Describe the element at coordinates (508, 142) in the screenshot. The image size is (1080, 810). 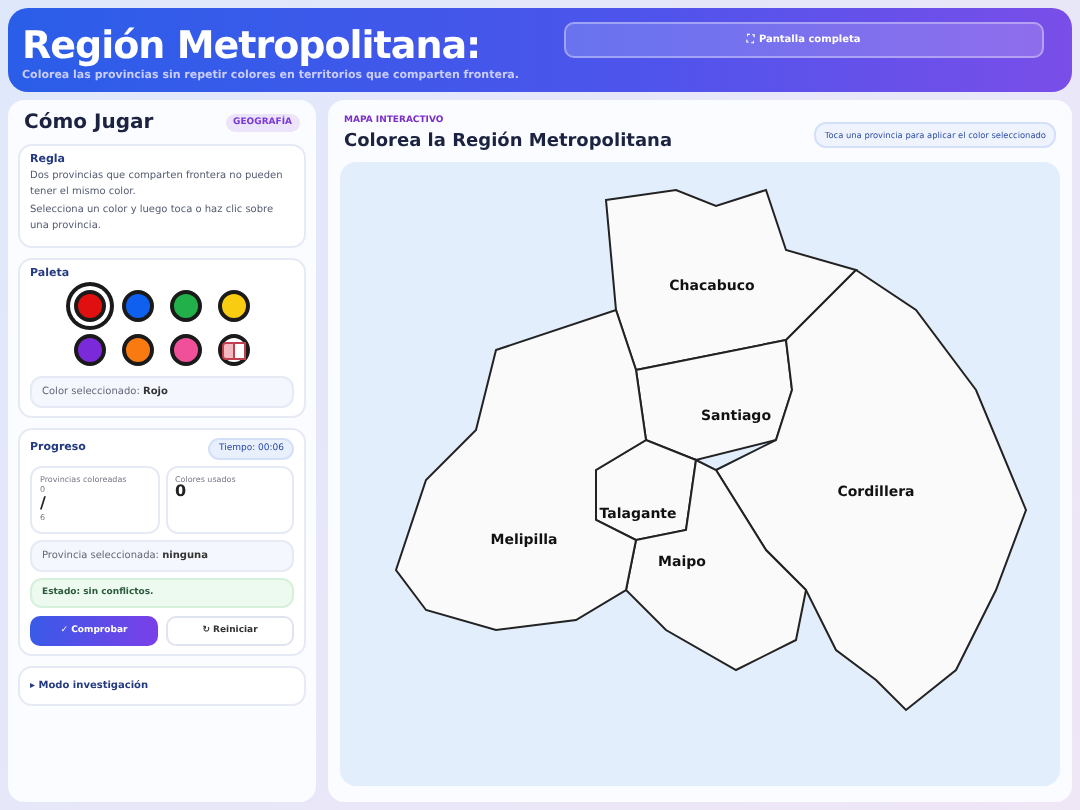
I see `map-title: Colorea la Región Metropolitana` at that location.